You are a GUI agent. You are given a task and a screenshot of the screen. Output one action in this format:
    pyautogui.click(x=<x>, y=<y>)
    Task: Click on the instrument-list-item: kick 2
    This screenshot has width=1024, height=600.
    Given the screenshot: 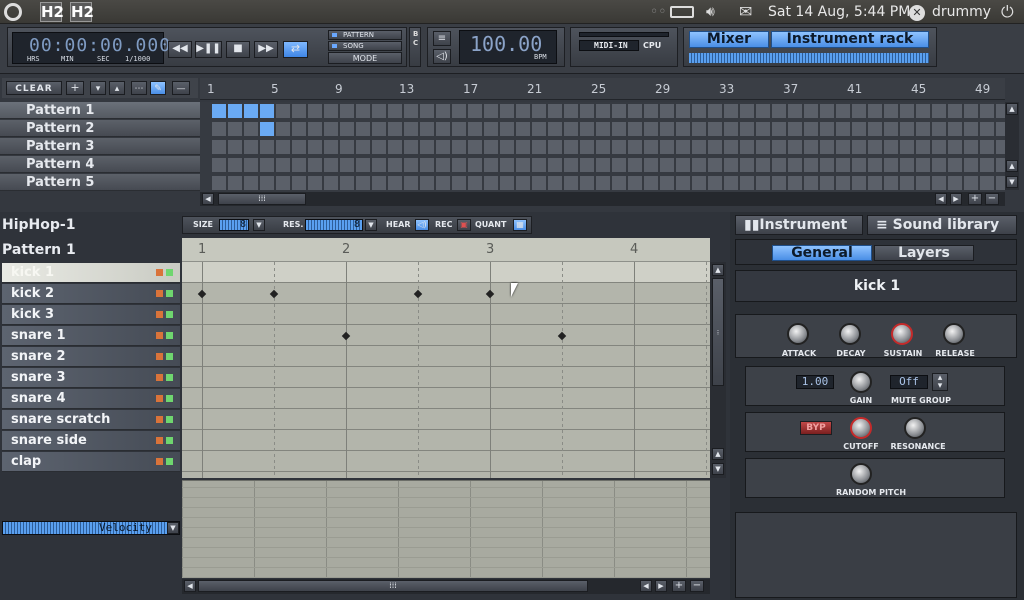 What is the action you would take?
    pyautogui.click(x=91, y=294)
    